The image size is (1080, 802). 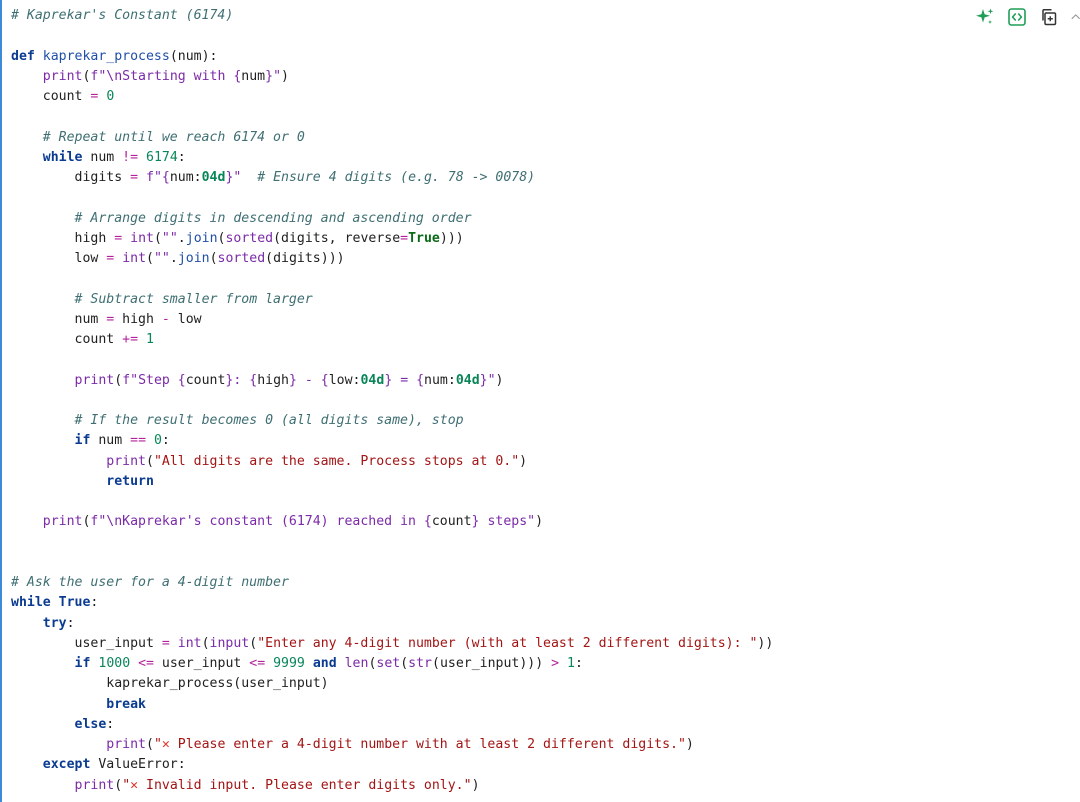 I want to click on code-token: (digits, reverse, so click(x=337, y=238).